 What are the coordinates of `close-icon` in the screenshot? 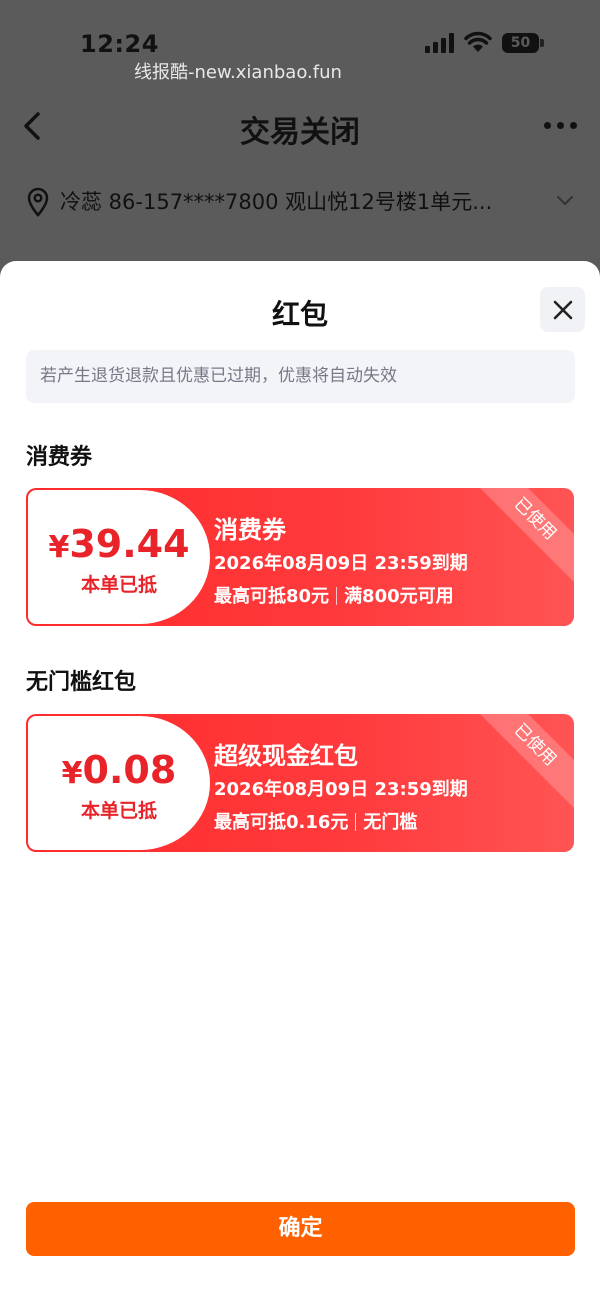 It's located at (562, 309).